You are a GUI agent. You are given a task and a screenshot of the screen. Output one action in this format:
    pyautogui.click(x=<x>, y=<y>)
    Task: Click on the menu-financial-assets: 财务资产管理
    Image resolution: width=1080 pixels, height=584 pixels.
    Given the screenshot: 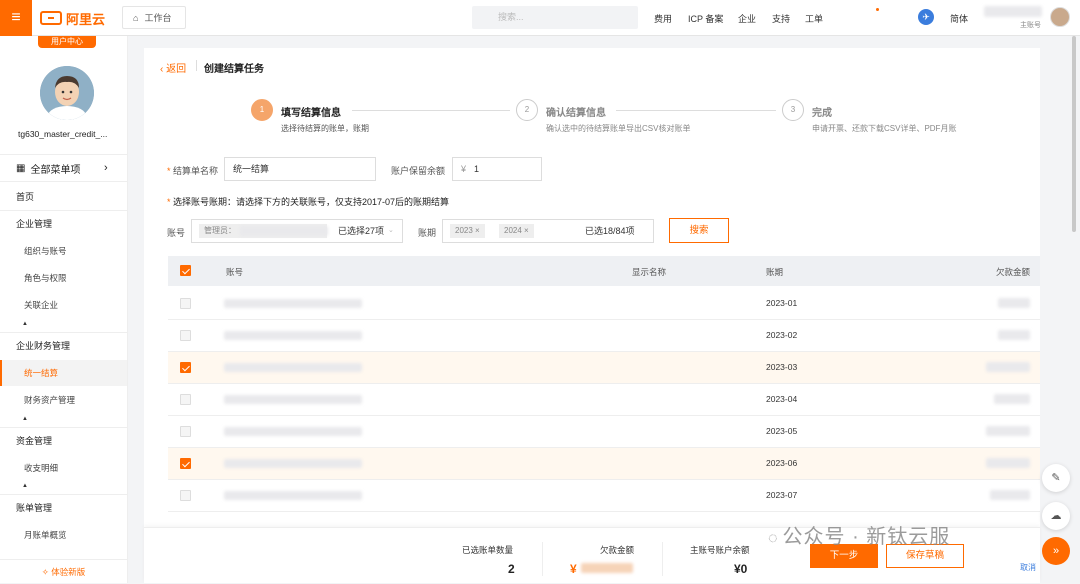 What is the action you would take?
    pyautogui.click(x=63, y=400)
    